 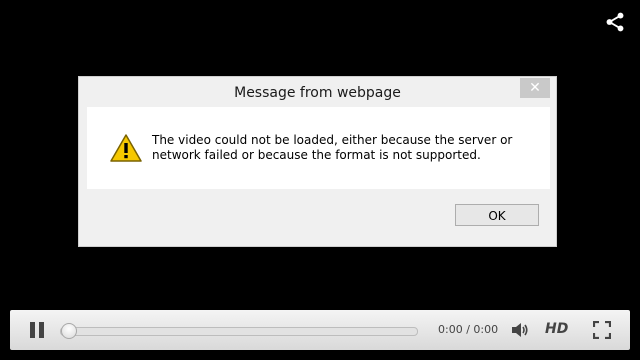 I want to click on warning-icon, so click(x=126, y=148).